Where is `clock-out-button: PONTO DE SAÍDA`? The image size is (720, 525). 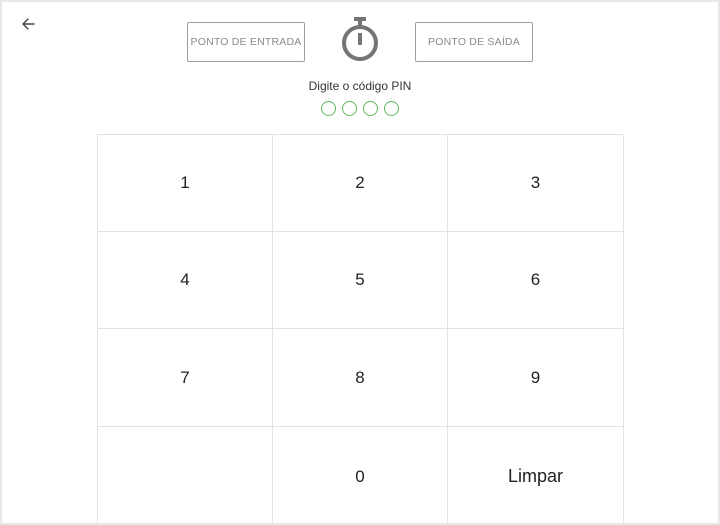 clock-out-button: PONTO DE SAÍDA is located at coordinates (474, 42).